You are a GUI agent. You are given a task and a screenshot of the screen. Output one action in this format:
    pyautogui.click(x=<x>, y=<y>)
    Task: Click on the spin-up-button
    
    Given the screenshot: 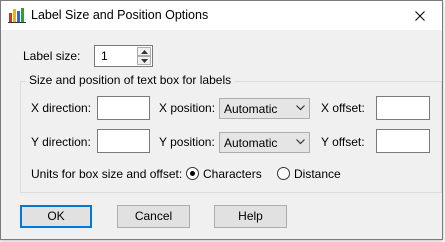 What is the action you would take?
    pyautogui.click(x=144, y=51)
    